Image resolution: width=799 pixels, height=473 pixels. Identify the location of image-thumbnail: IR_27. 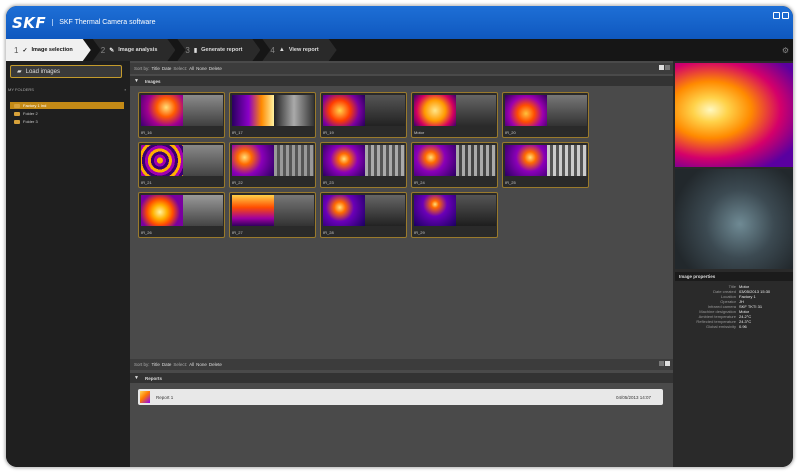
(272, 215).